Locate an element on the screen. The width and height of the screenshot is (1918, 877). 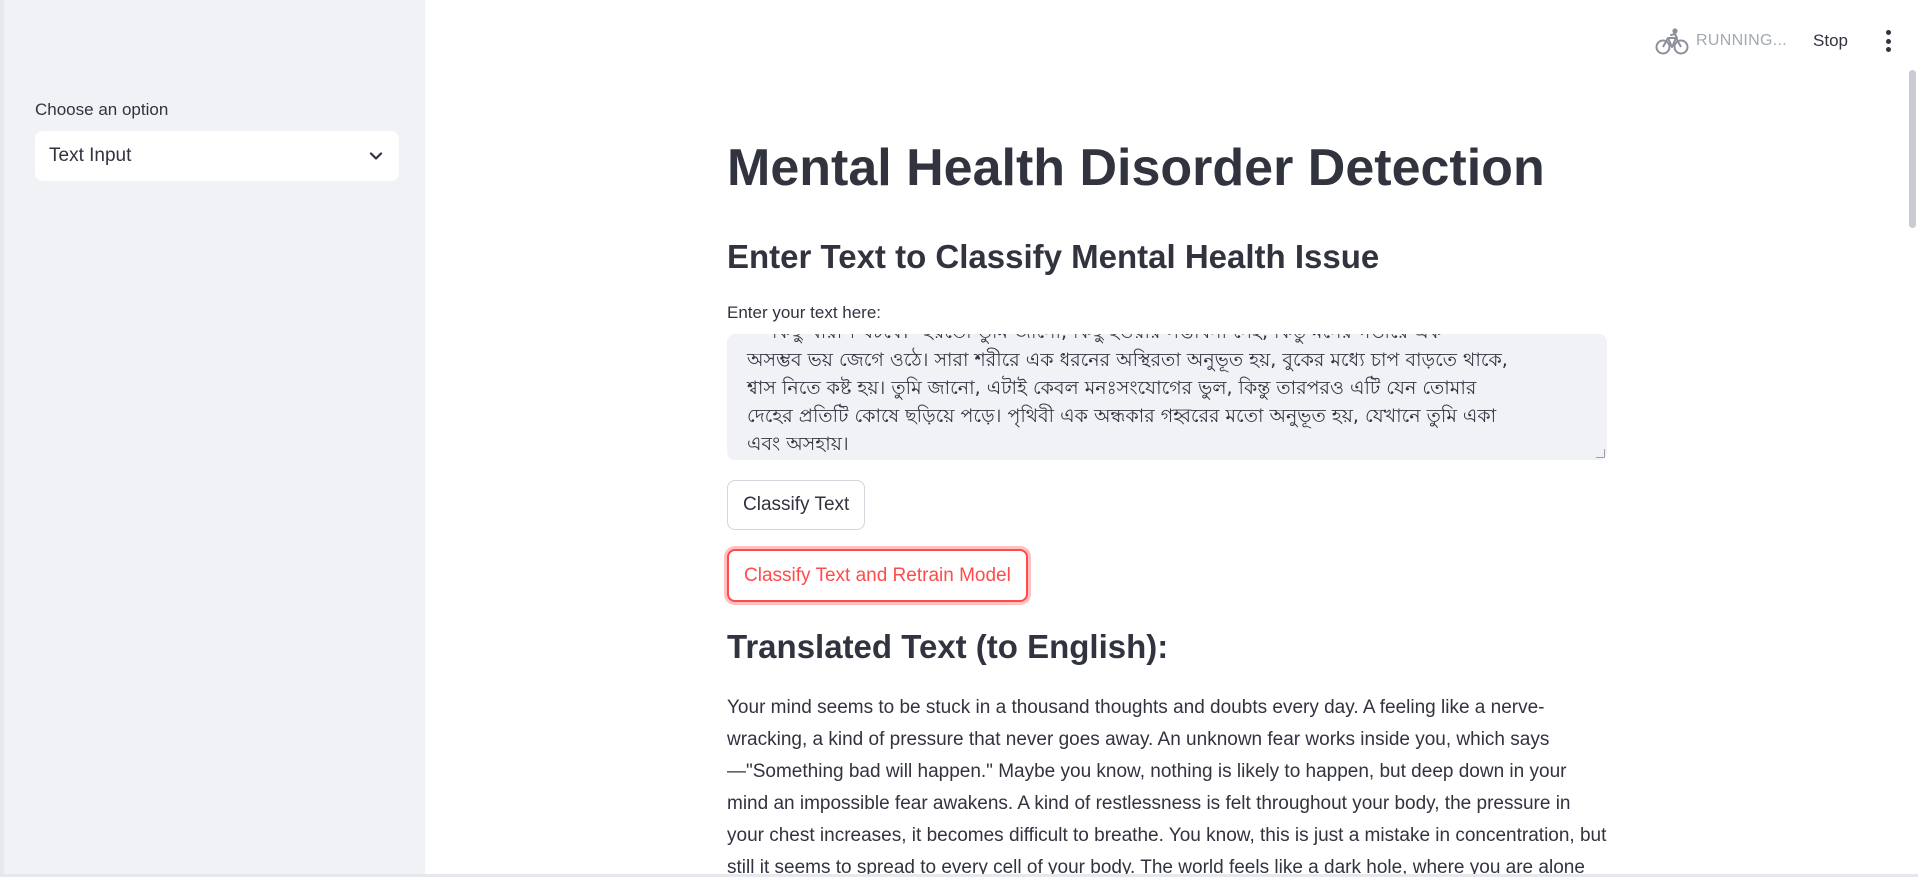
translated-text-heading: Translated Text (to English): is located at coordinates (948, 646).